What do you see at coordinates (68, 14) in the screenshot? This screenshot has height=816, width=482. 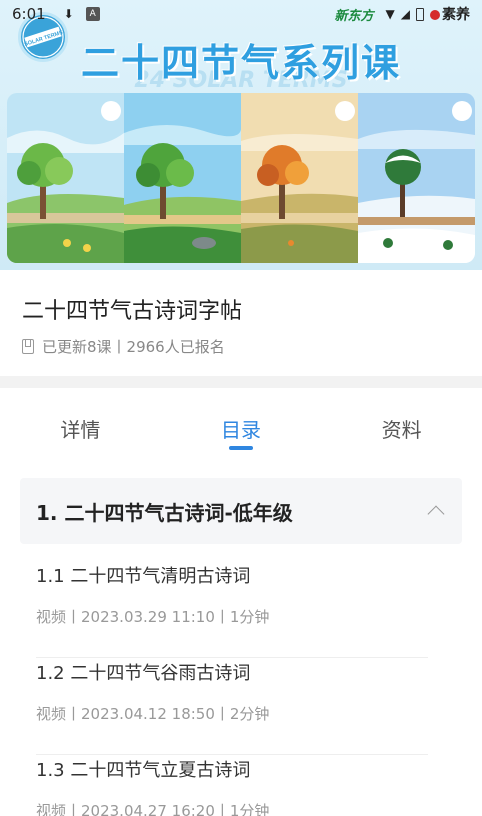 I see `download-icon: ⬇` at bounding box center [68, 14].